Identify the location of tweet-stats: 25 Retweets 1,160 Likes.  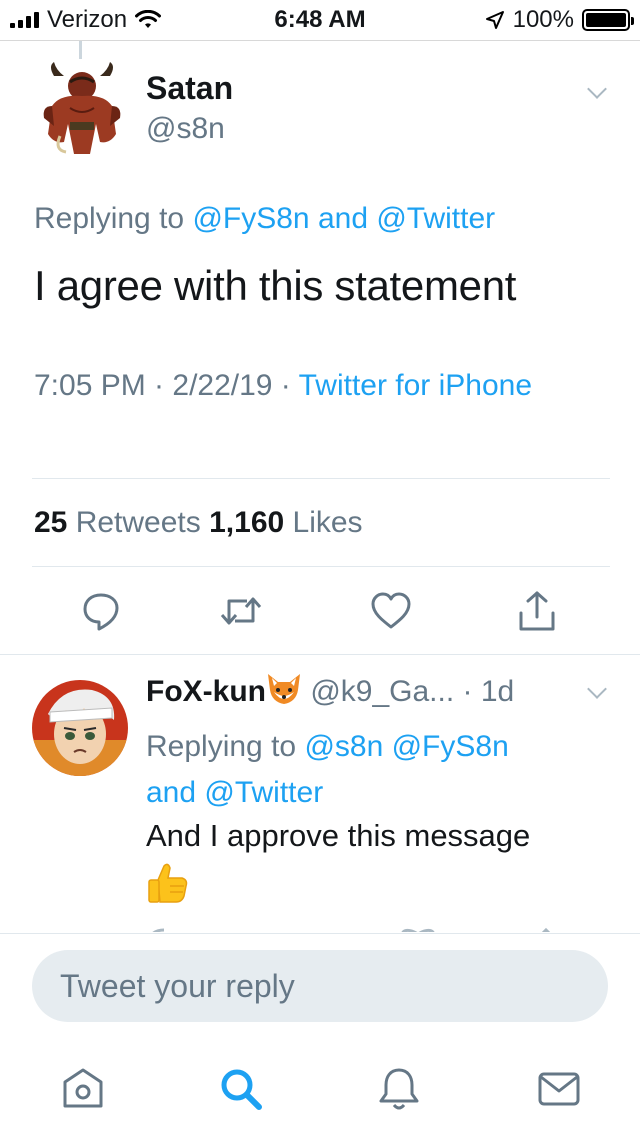
(198, 523).